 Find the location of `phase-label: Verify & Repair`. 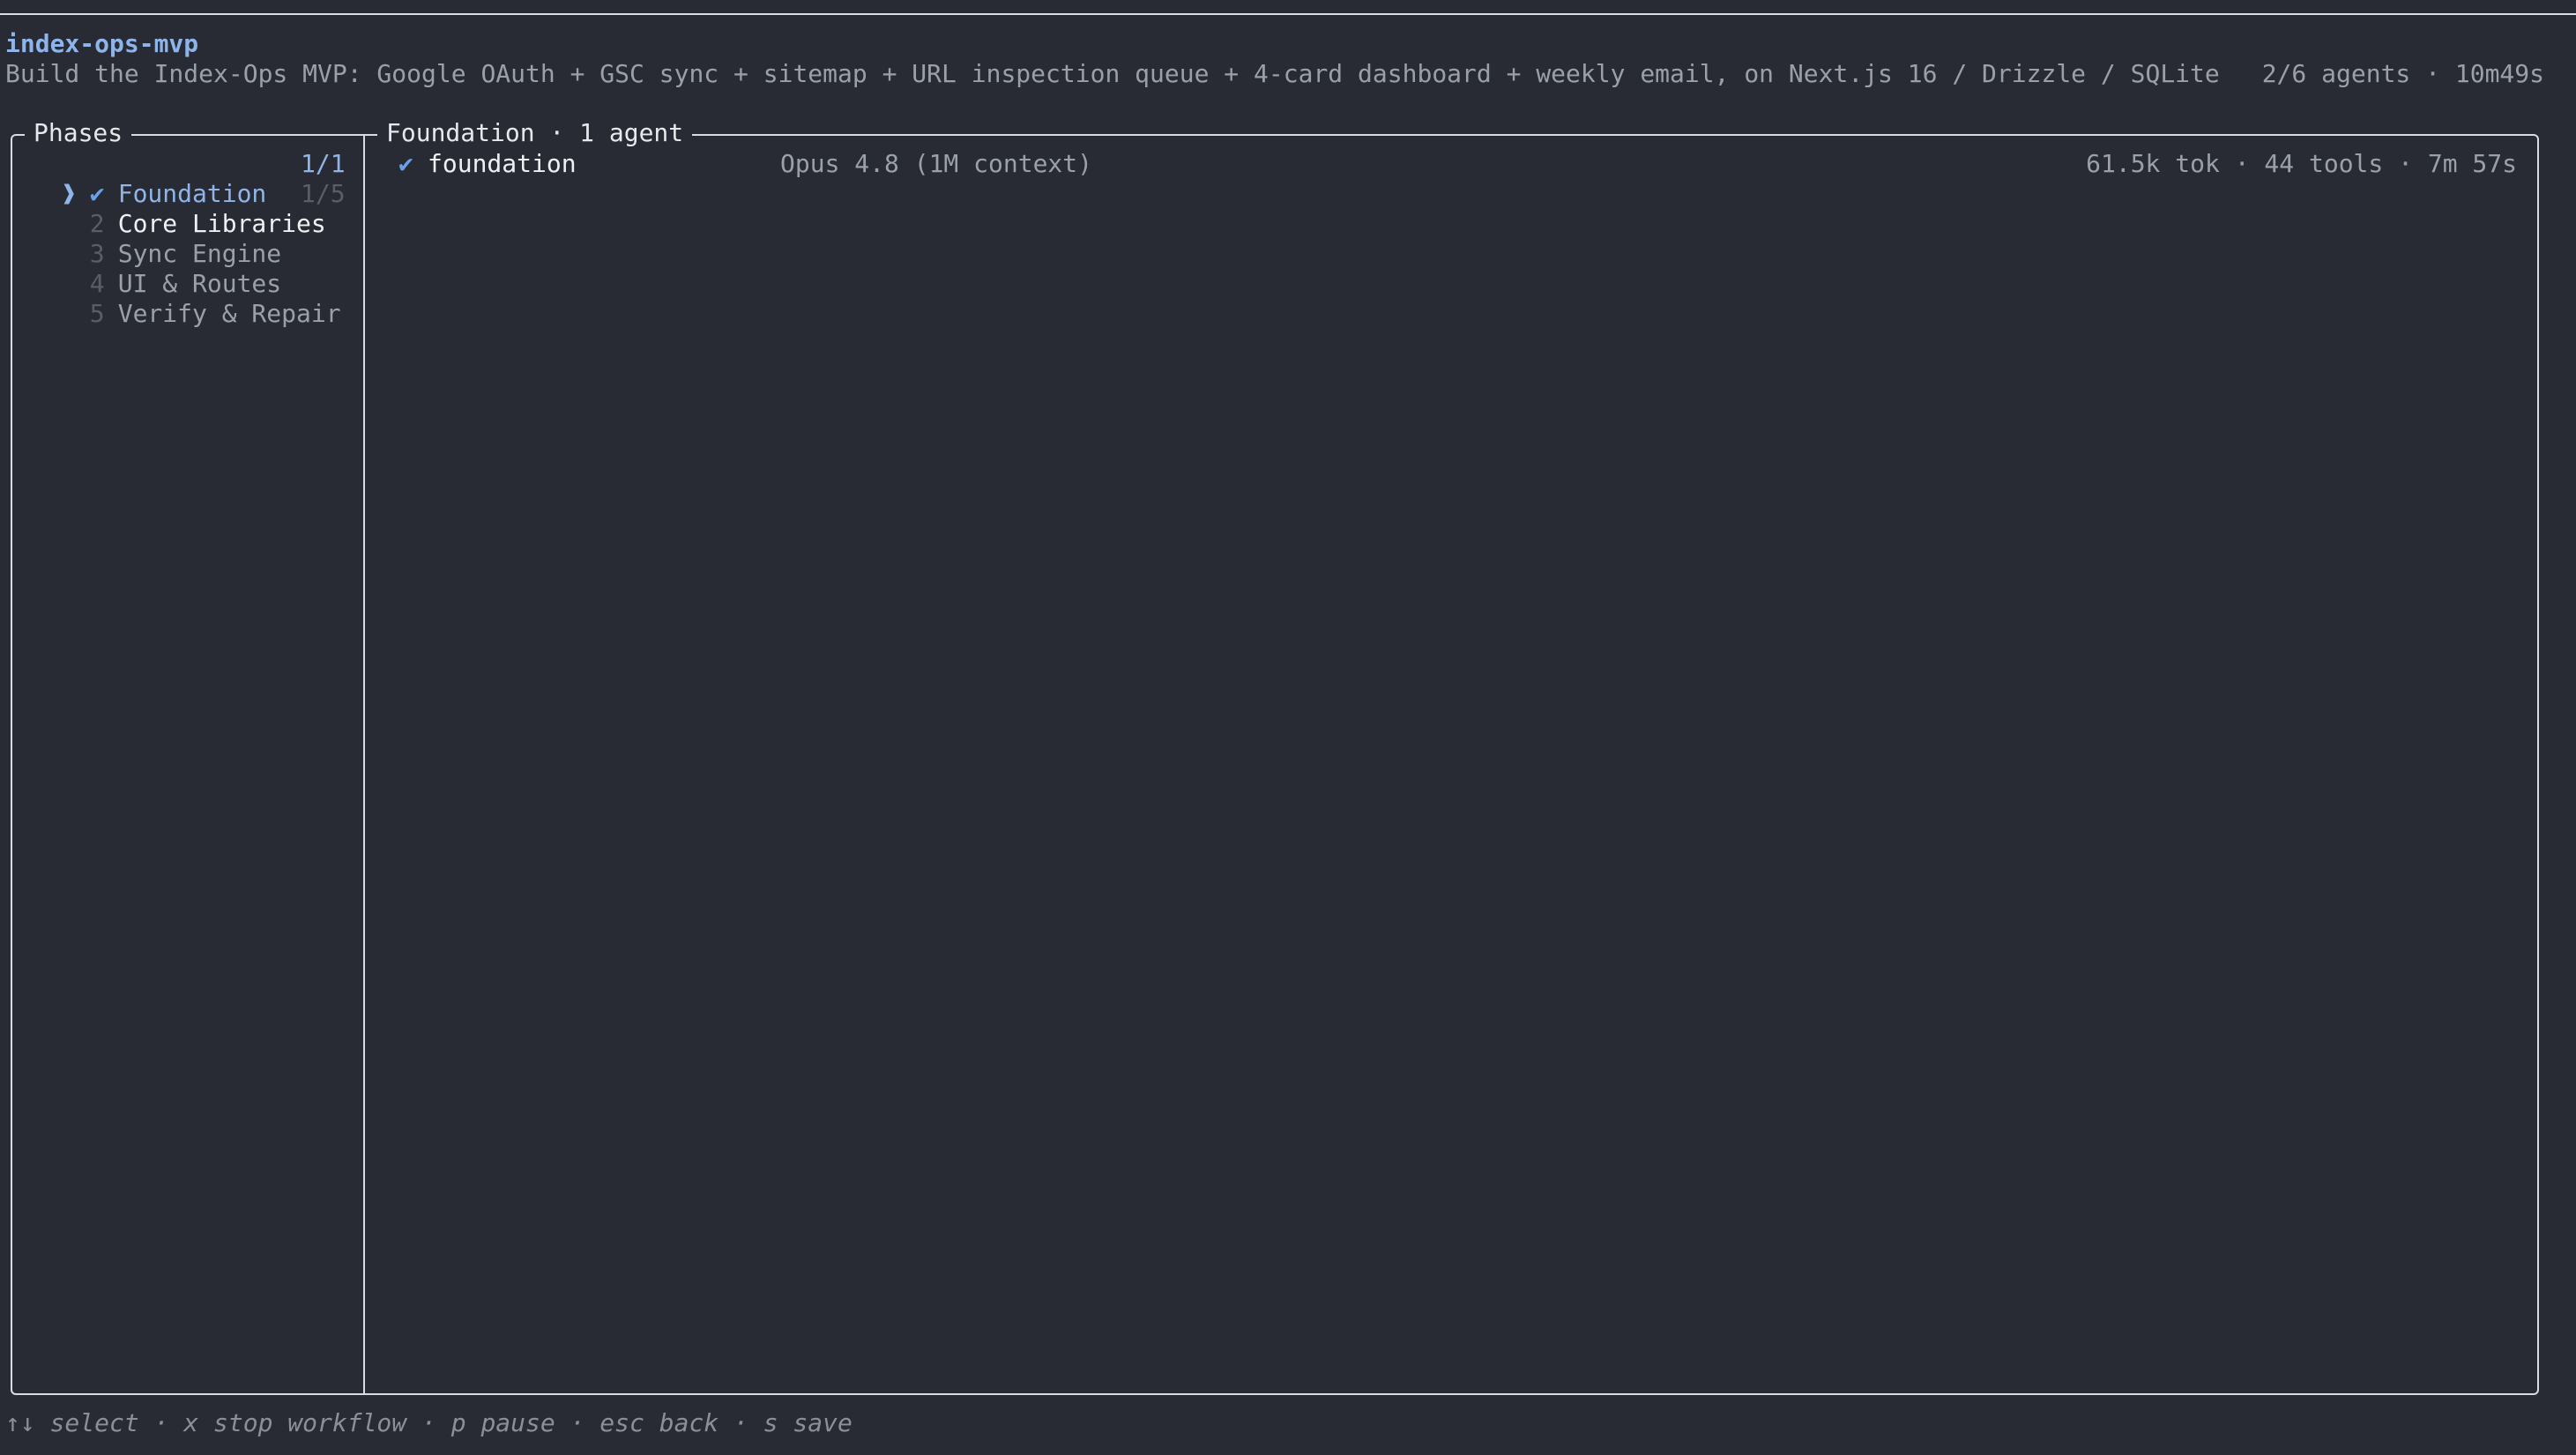

phase-label: Verify & Repair is located at coordinates (229, 313).